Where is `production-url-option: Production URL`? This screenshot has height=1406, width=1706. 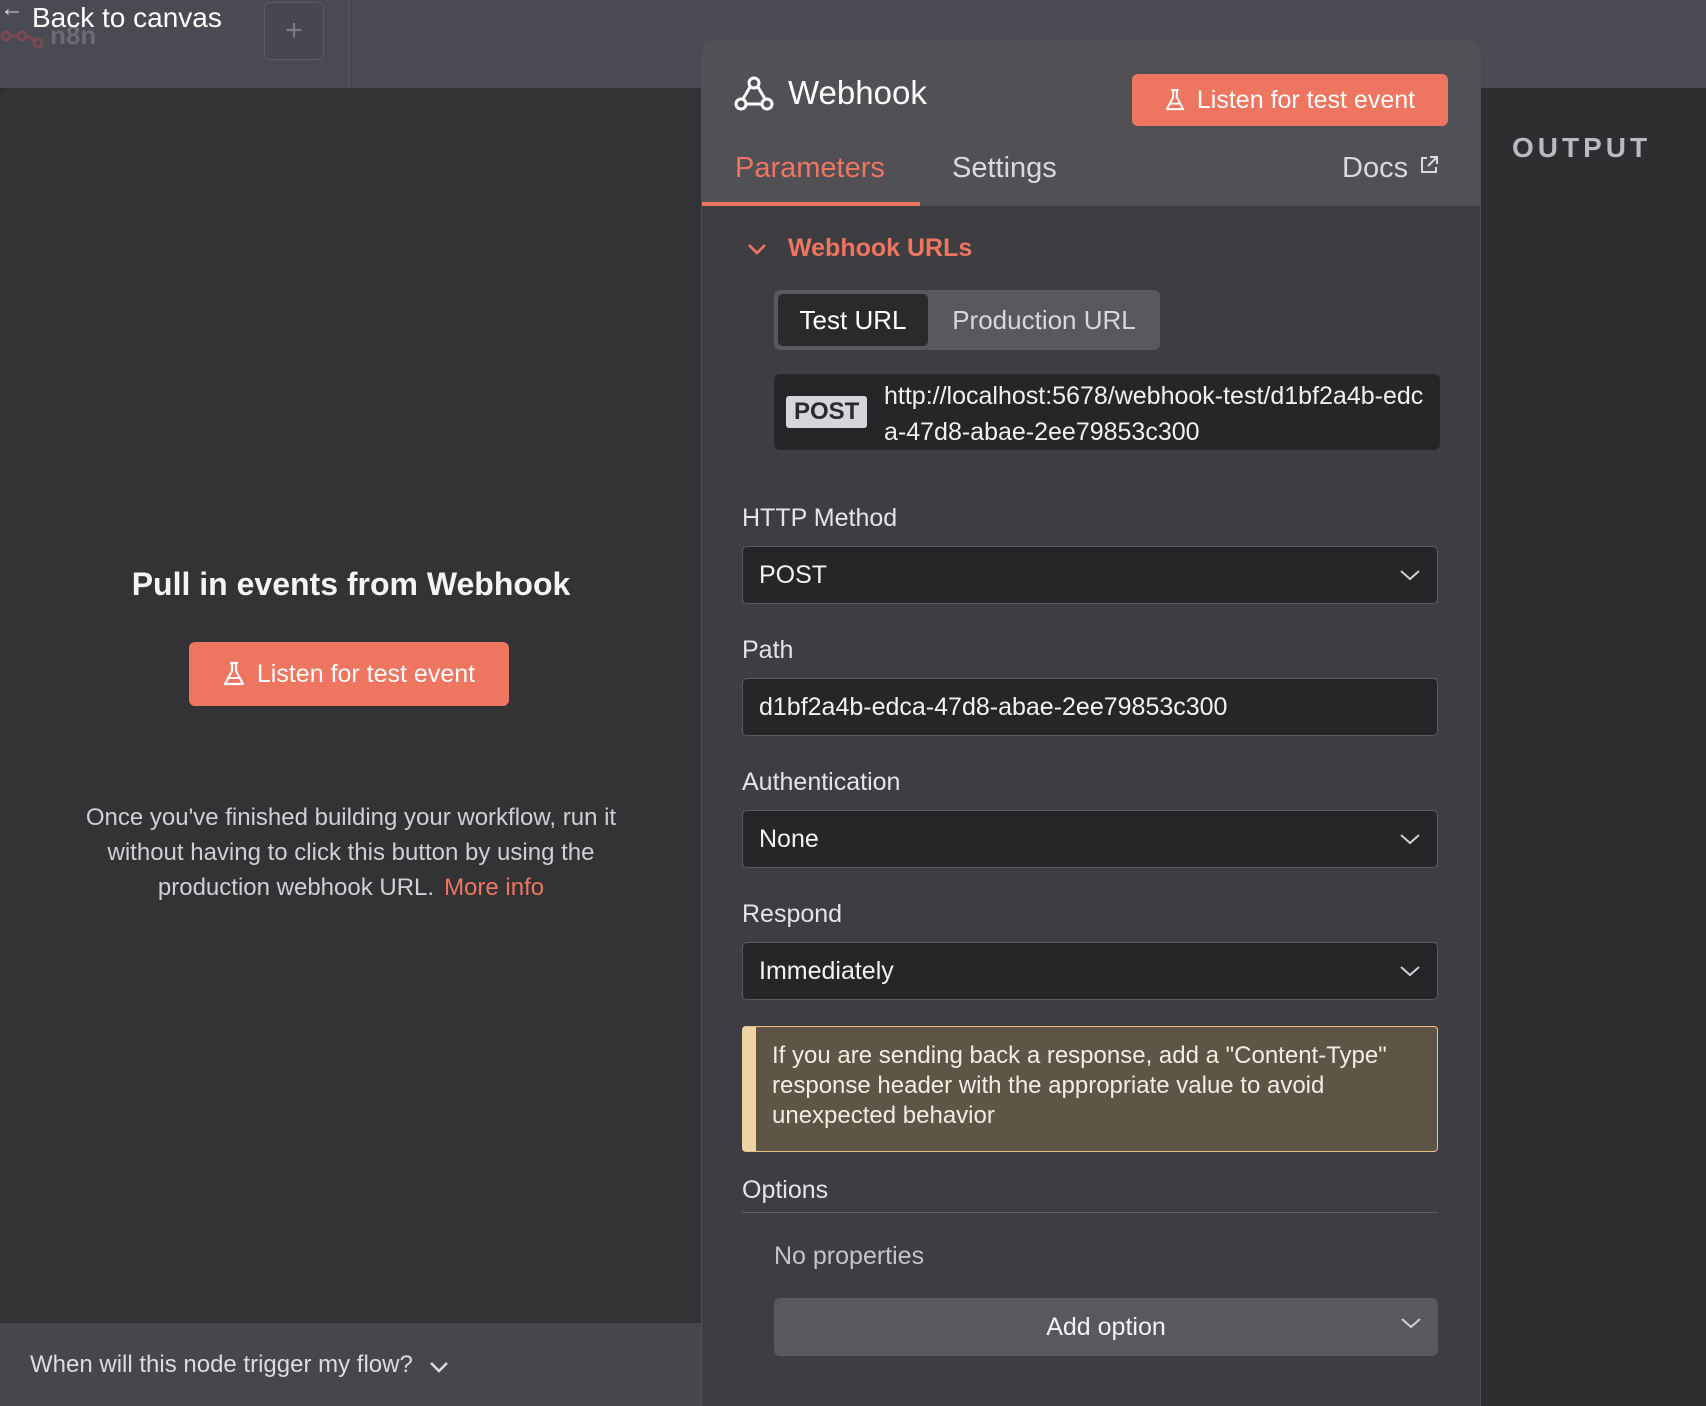 production-url-option: Production URL is located at coordinates (1044, 320).